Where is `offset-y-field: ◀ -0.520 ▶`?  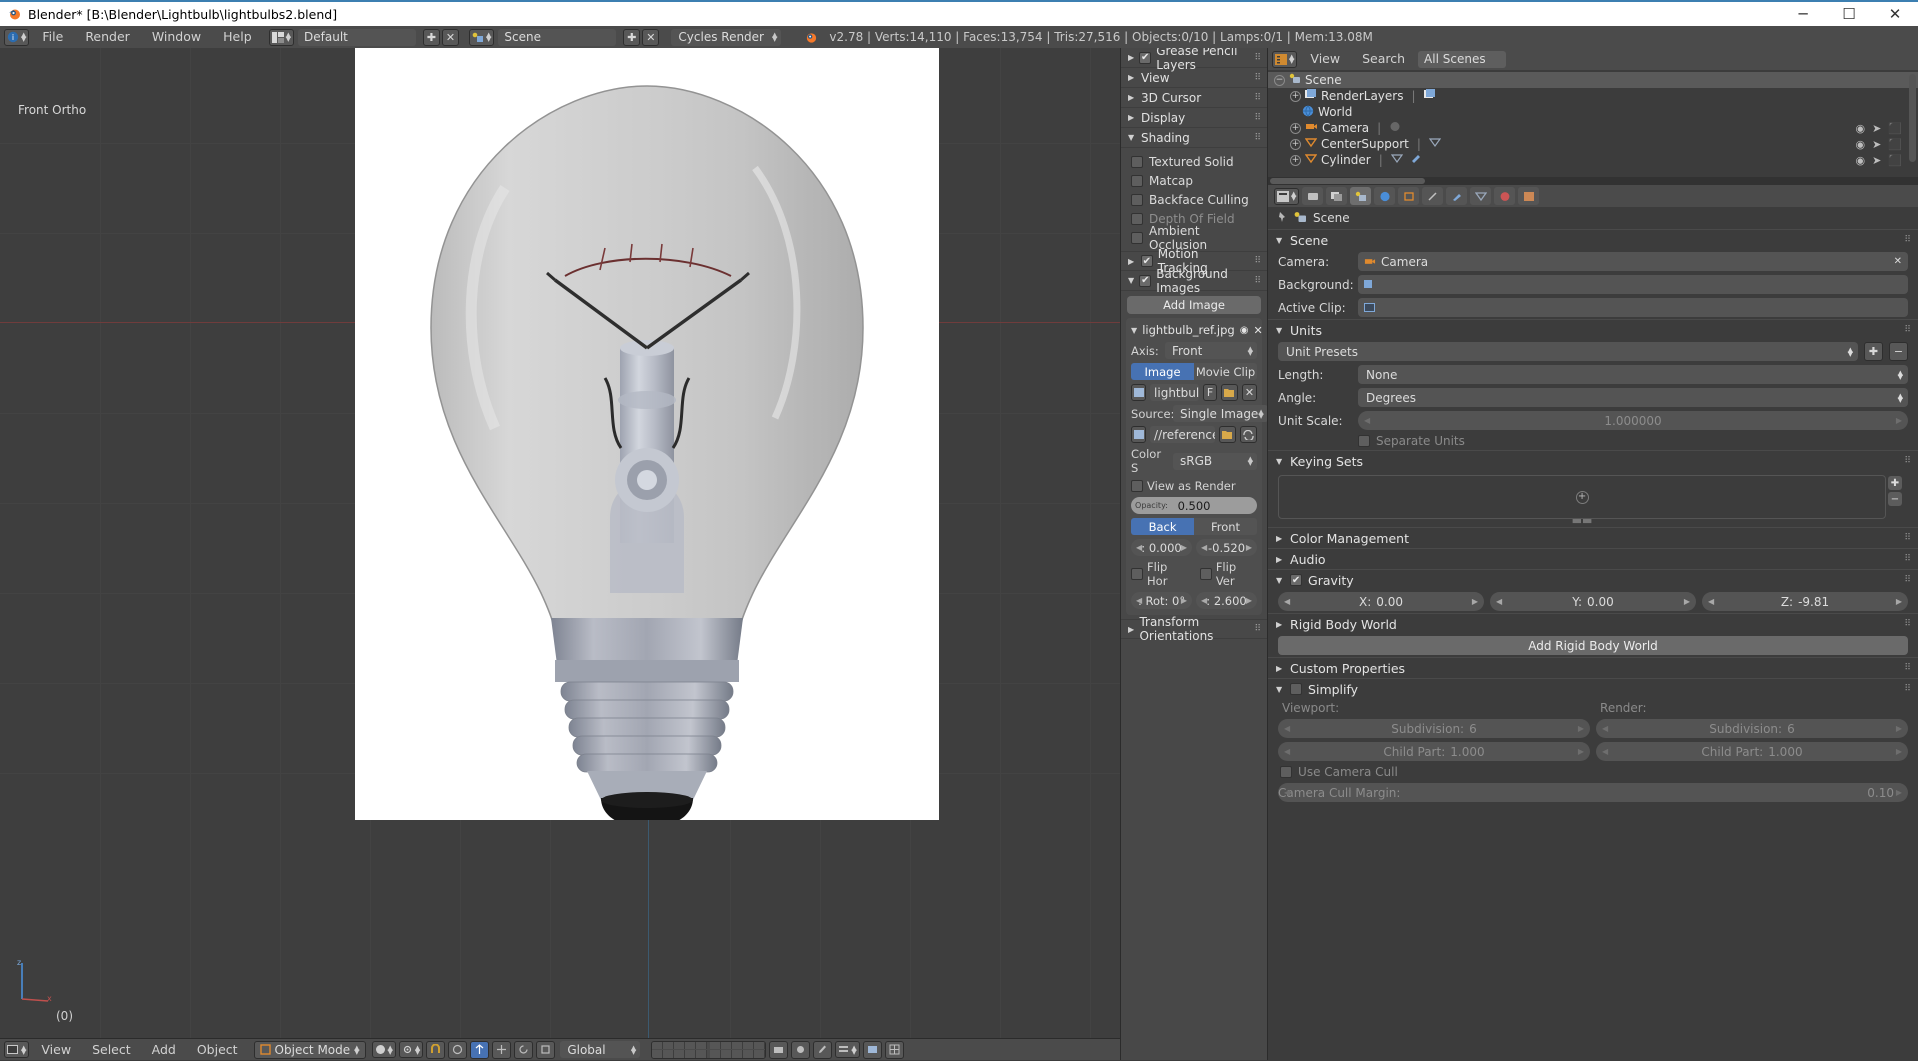 offset-y-field: ◀ -0.520 ▶ is located at coordinates (1227, 547).